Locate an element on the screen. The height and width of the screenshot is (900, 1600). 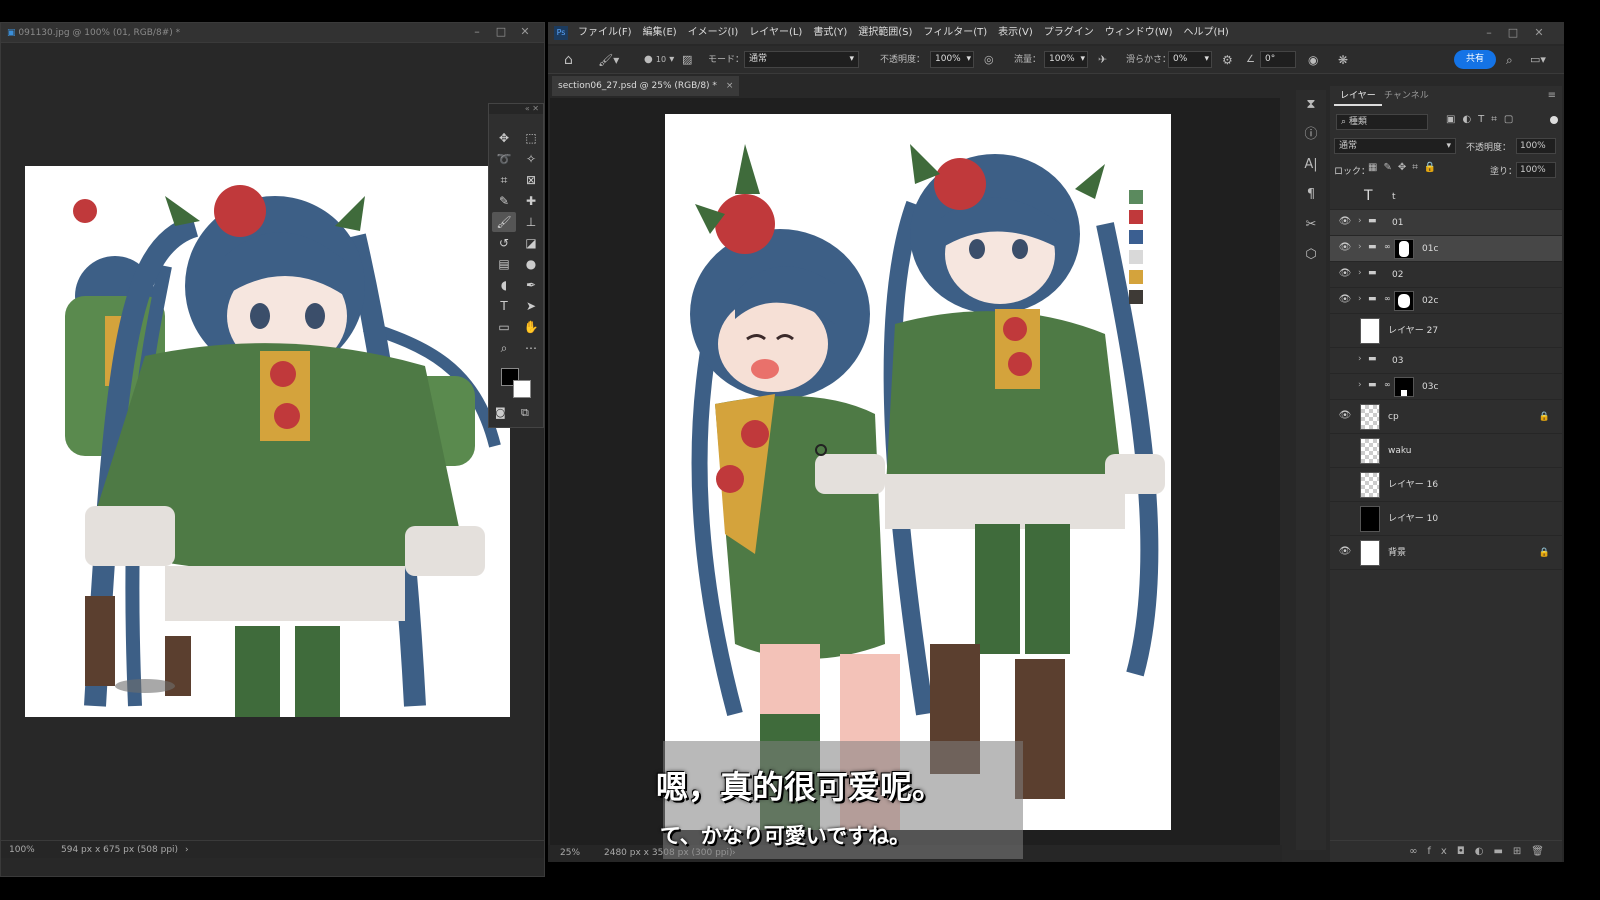
quick-mask-icon: ◙ is located at coordinates (500, 412).